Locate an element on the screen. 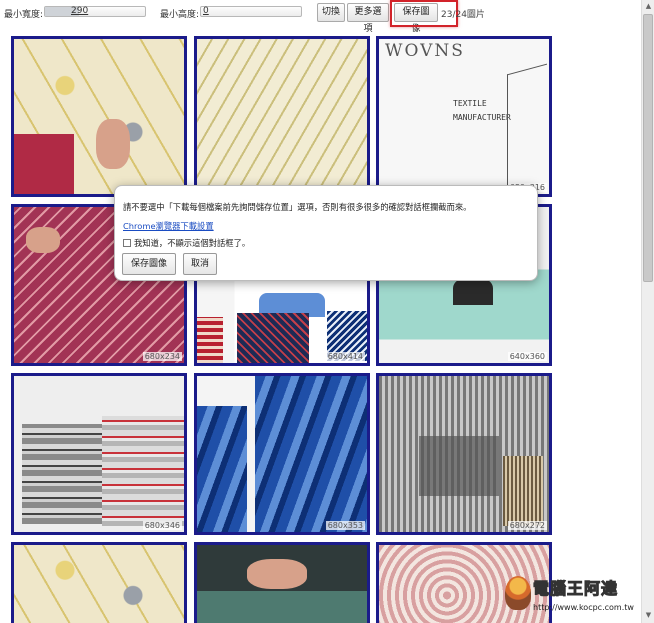 The image size is (654, 623). dialog-cancel-button: 取消 is located at coordinates (200, 264).